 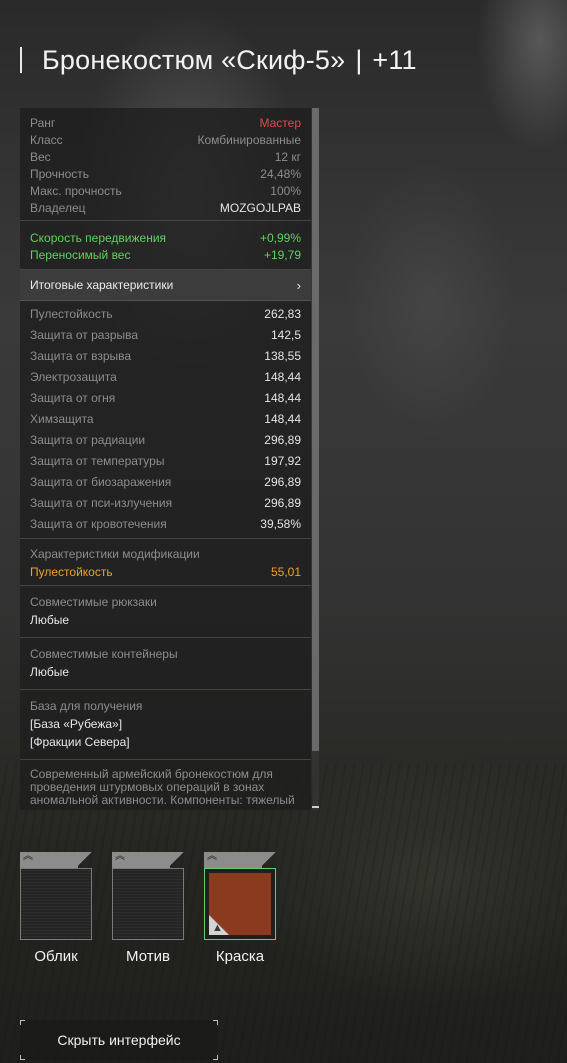 I want to click on slot-paint-body: ▲, so click(x=240, y=904).